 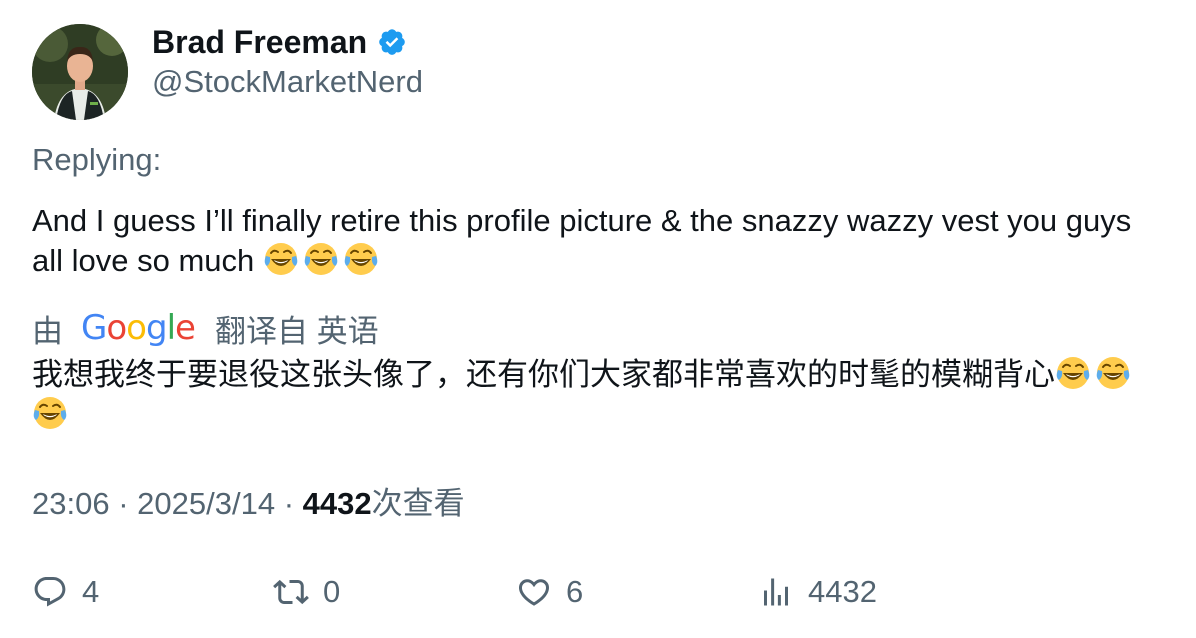 I want to click on action-bar: 4 0 6 4432, so click(x=598, y=592).